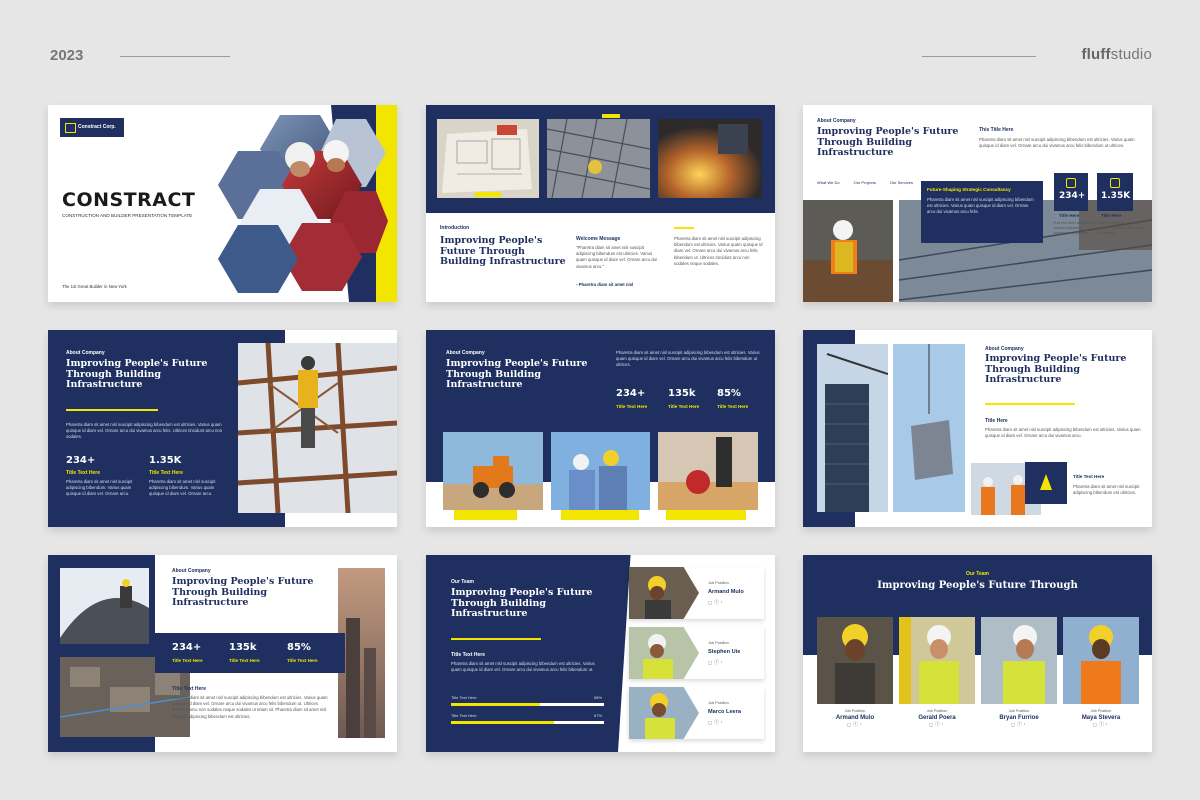 Image resolution: width=1200 pixels, height=800 pixels. I want to click on progress-value-1: 58%, so click(598, 697).